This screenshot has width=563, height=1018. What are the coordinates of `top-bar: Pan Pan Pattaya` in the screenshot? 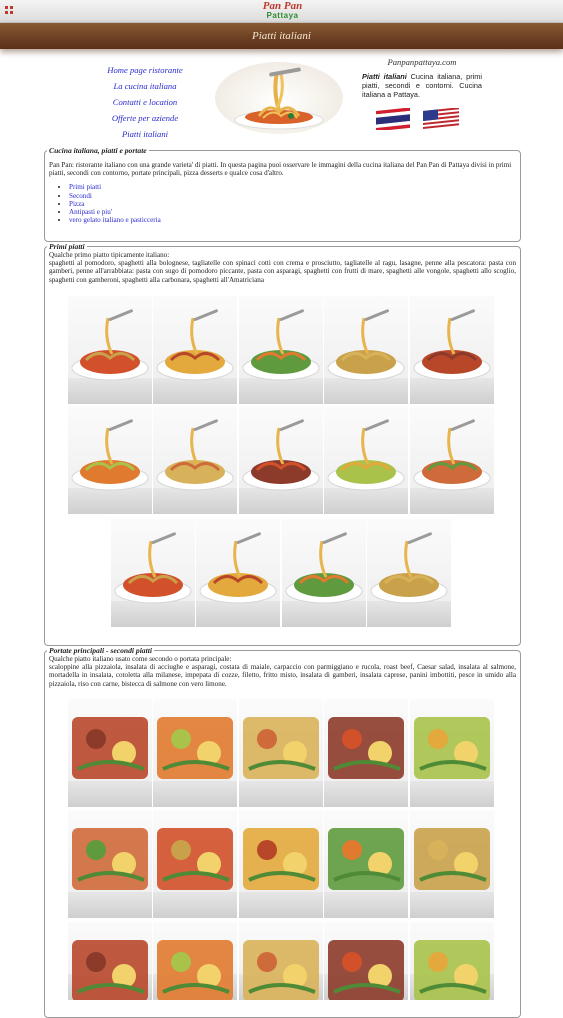 It's located at (281, 11).